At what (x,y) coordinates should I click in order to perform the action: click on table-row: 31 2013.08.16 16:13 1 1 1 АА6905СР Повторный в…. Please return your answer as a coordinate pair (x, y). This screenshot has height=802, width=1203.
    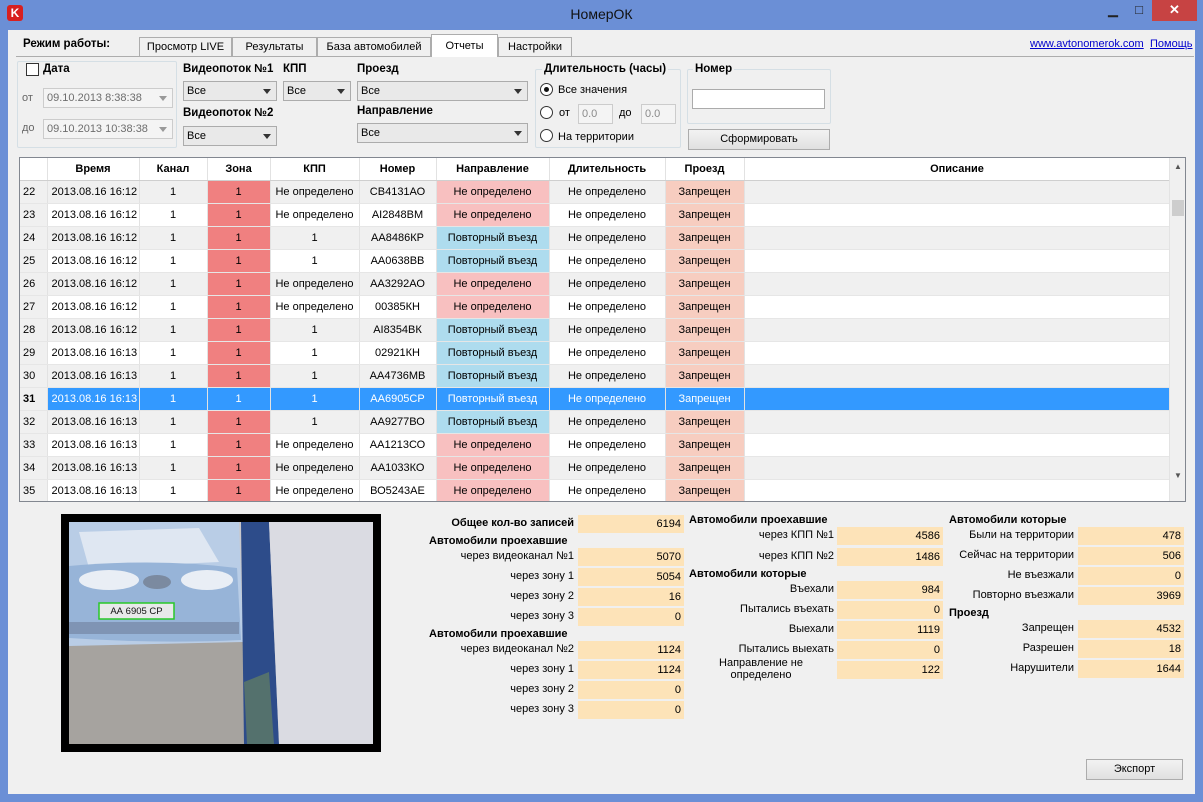
    Looking at the image, I should click on (595, 399).